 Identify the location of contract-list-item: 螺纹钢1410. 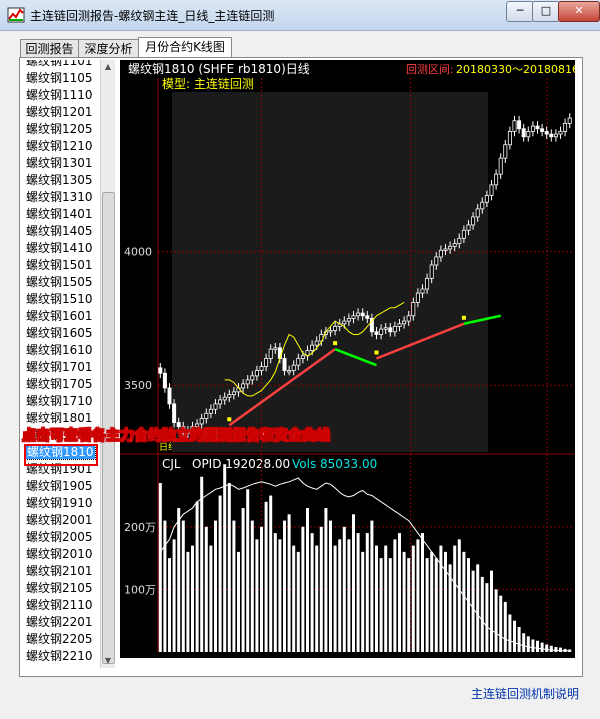
(62, 248).